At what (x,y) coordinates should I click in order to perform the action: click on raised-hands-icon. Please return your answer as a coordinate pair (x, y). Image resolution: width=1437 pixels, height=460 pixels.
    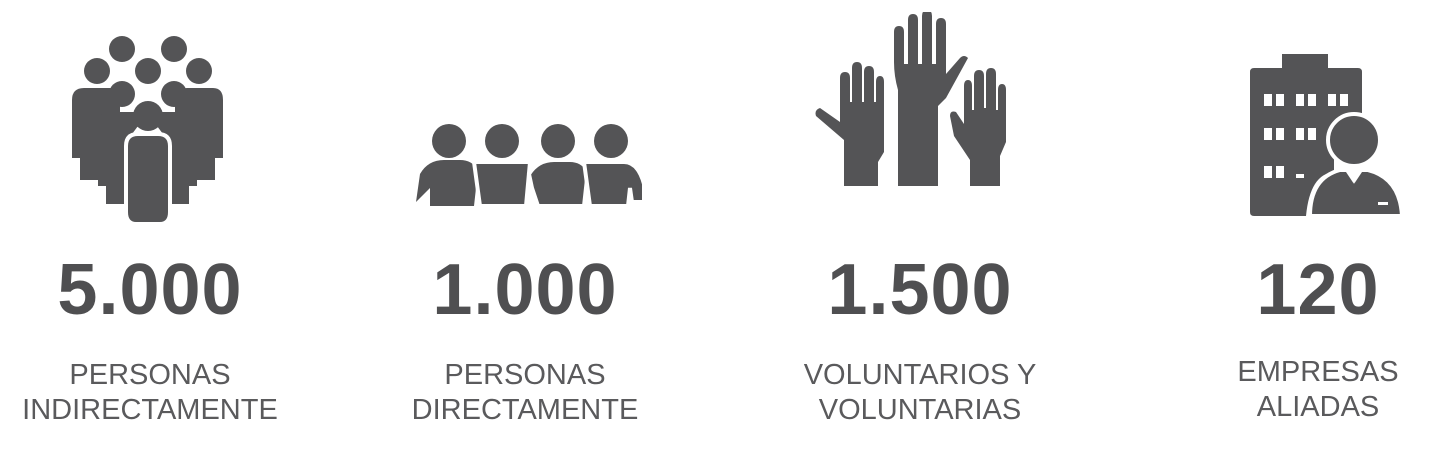
    Looking at the image, I should click on (919, 99).